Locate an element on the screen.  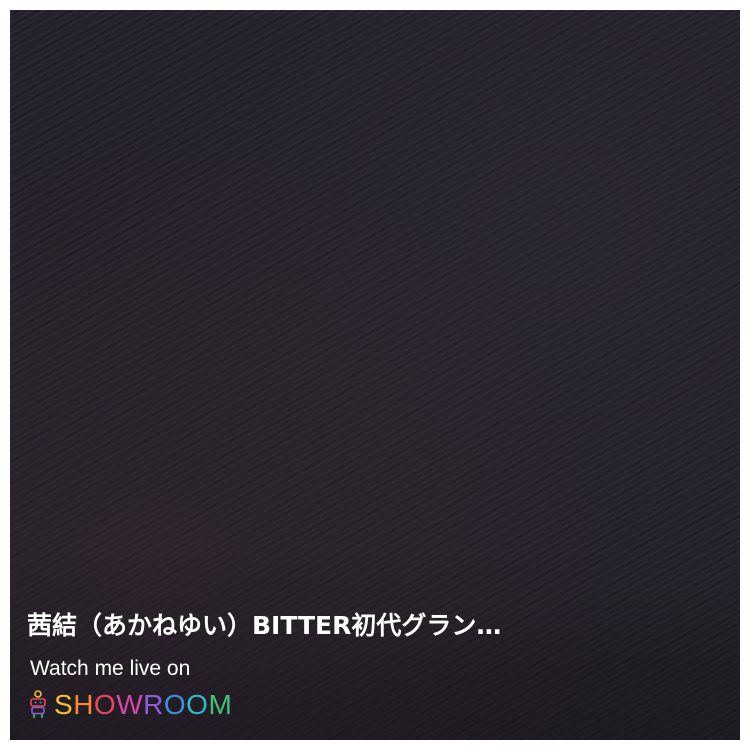
watch-me-live-text: Watch me live on is located at coordinates (110, 668).